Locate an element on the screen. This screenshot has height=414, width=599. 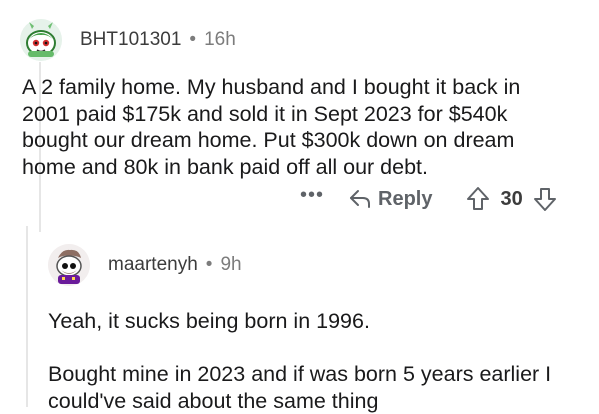
reply-label: Reply is located at coordinates (405, 198).